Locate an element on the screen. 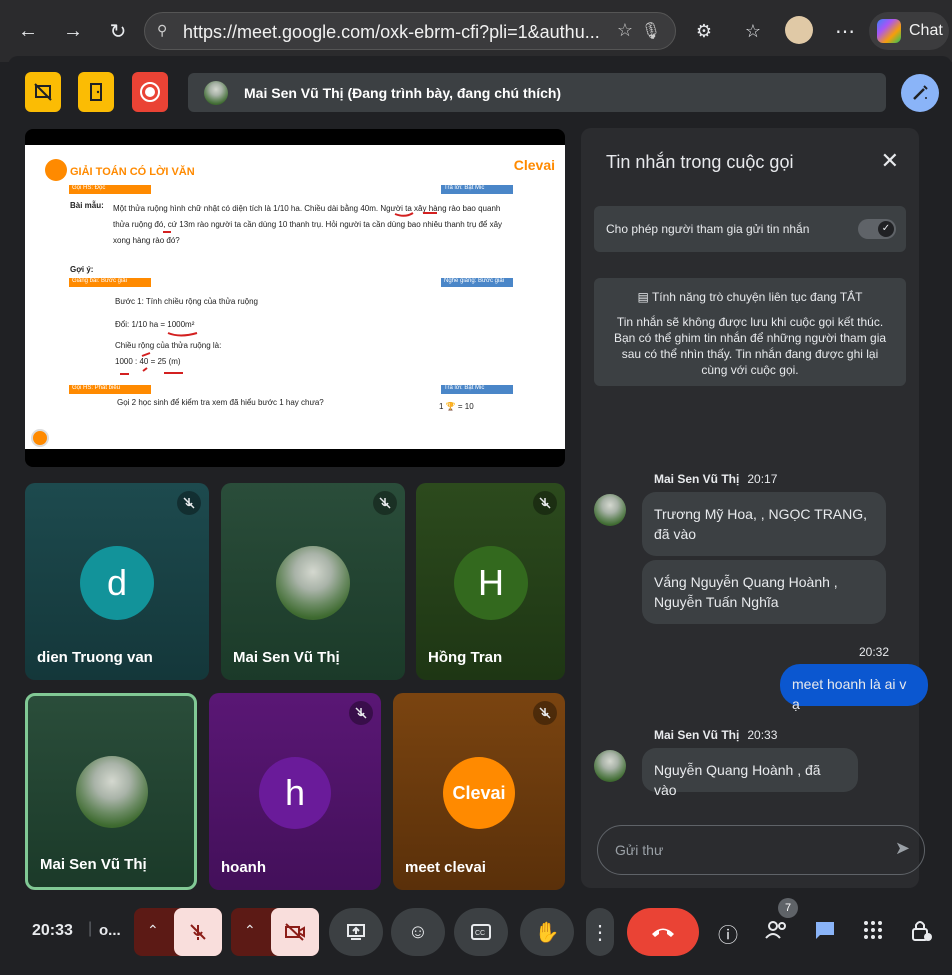 The height and width of the screenshot is (975, 952). chat-title: Tin nhắn trong cuộc gọi is located at coordinates (700, 162).